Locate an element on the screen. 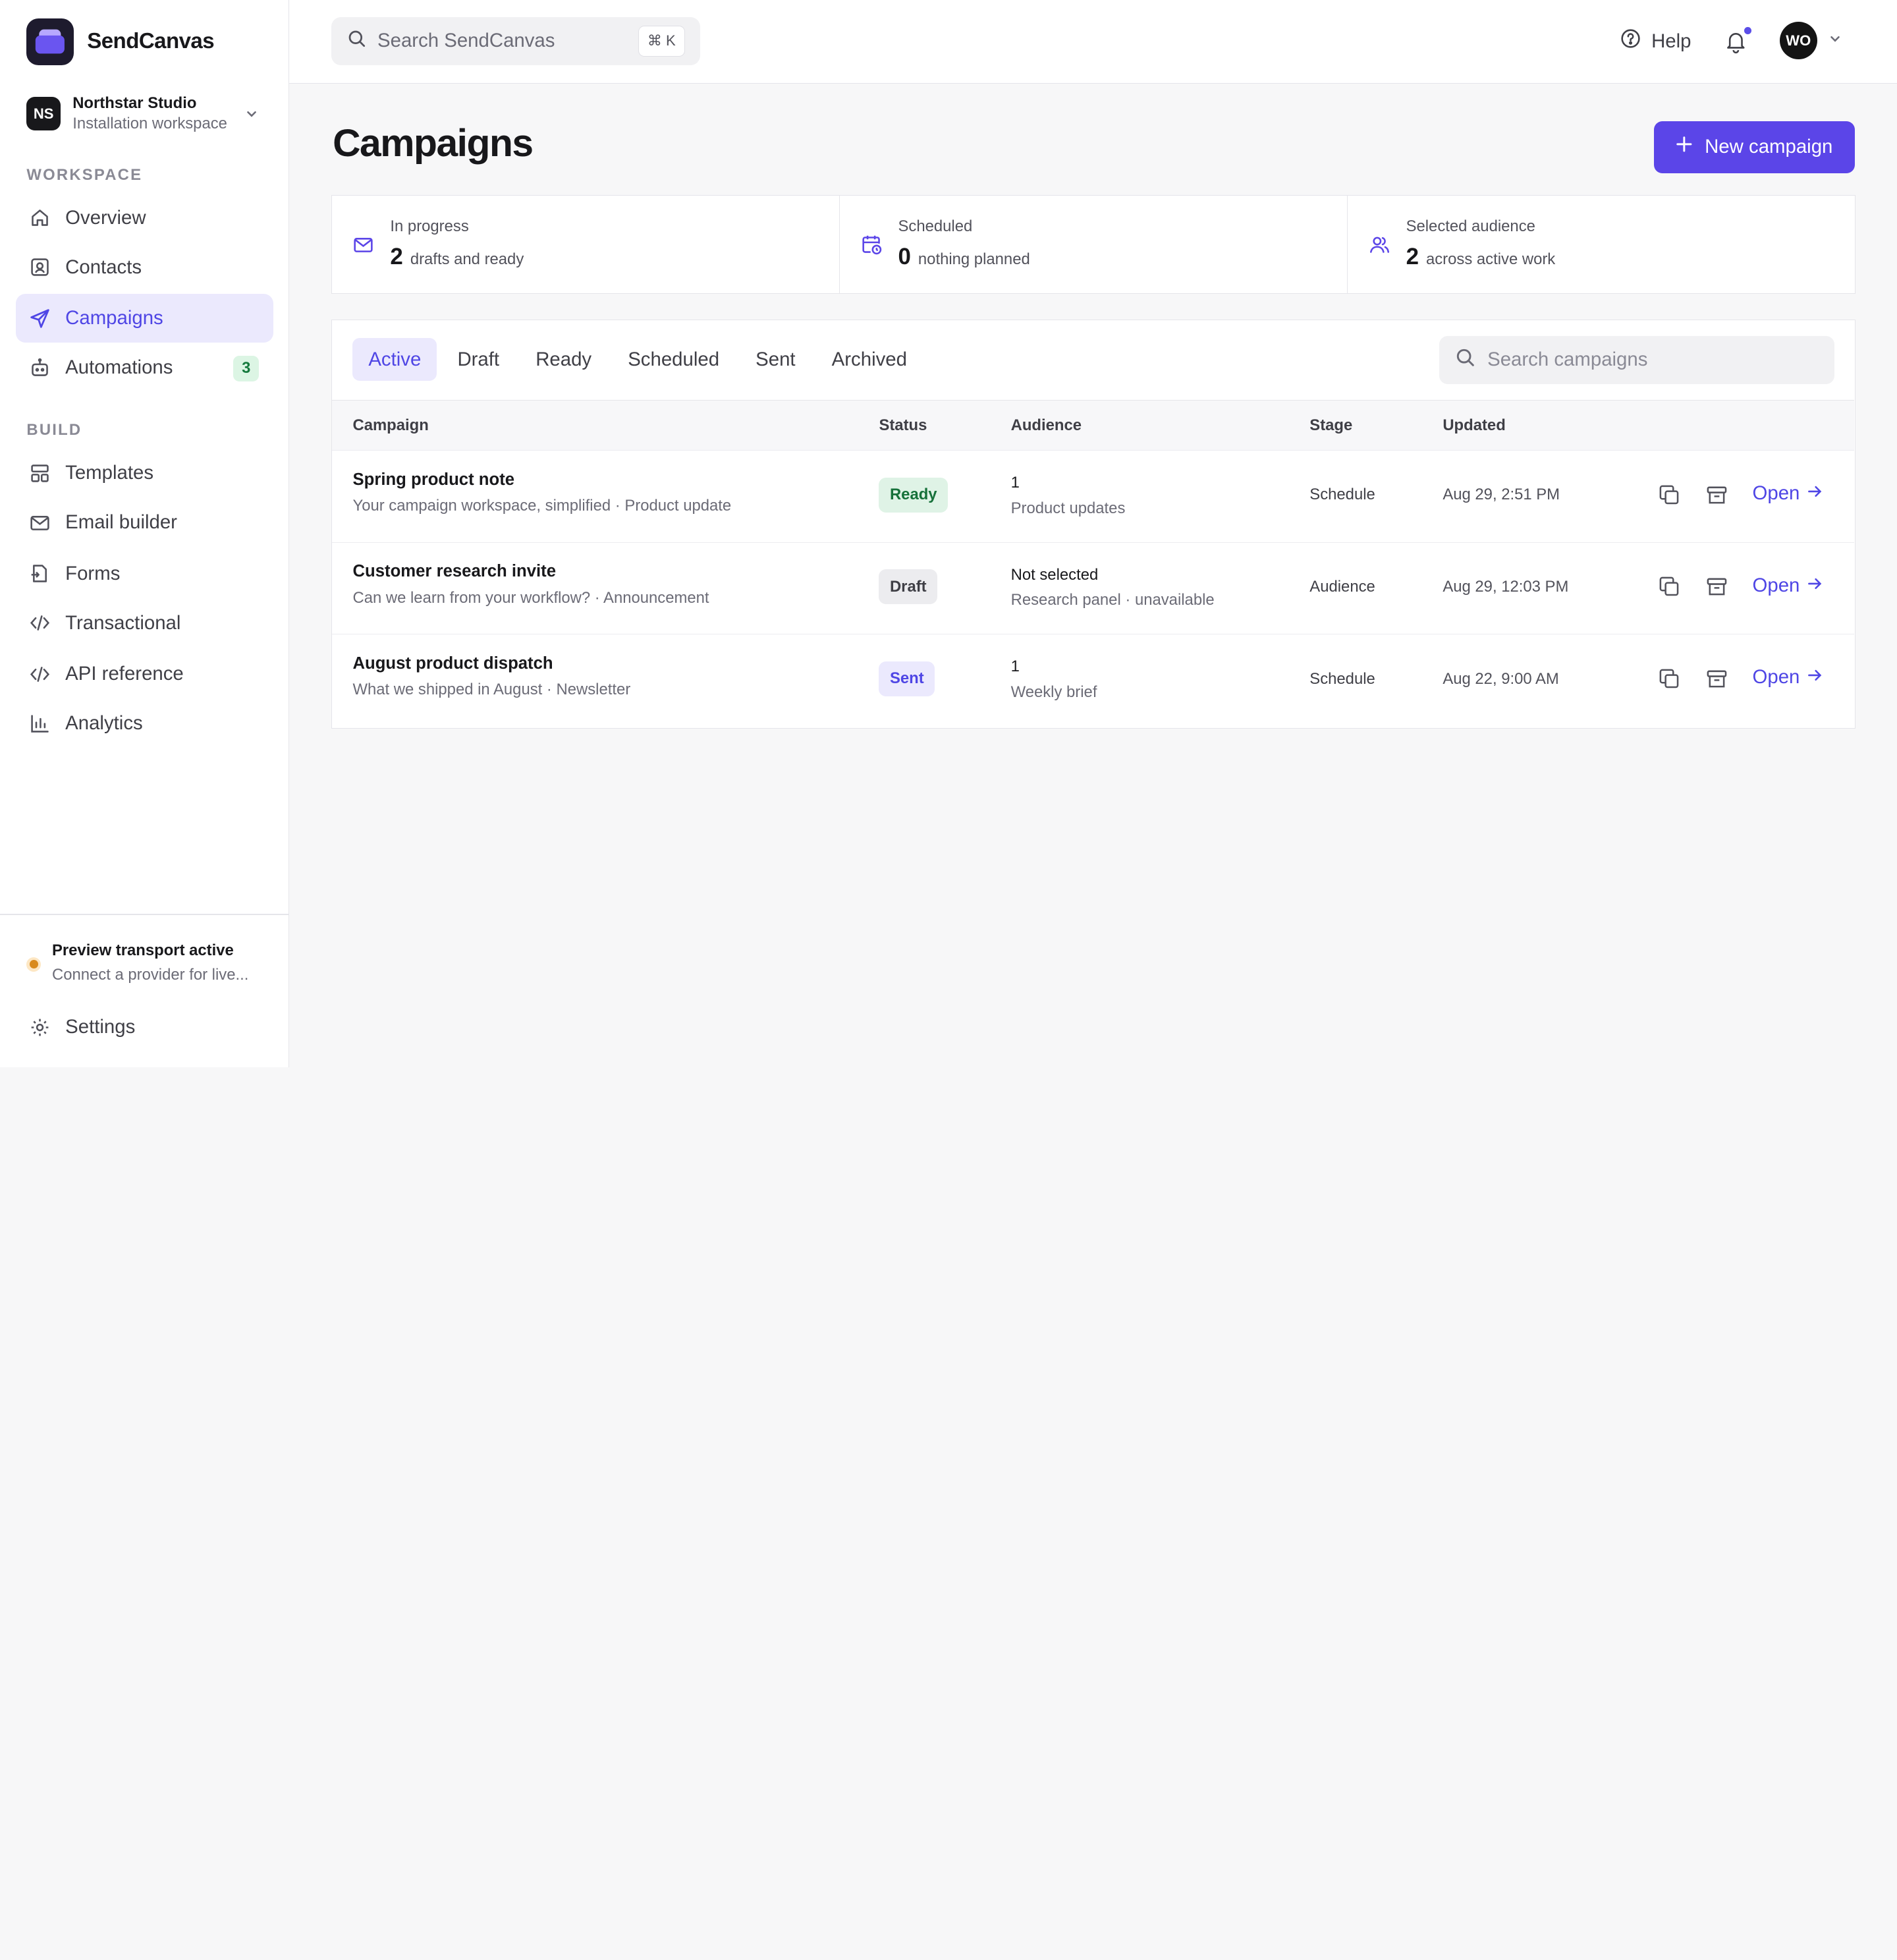 The width and height of the screenshot is (1897, 1960). status-badge: Draft is located at coordinates (909, 587).